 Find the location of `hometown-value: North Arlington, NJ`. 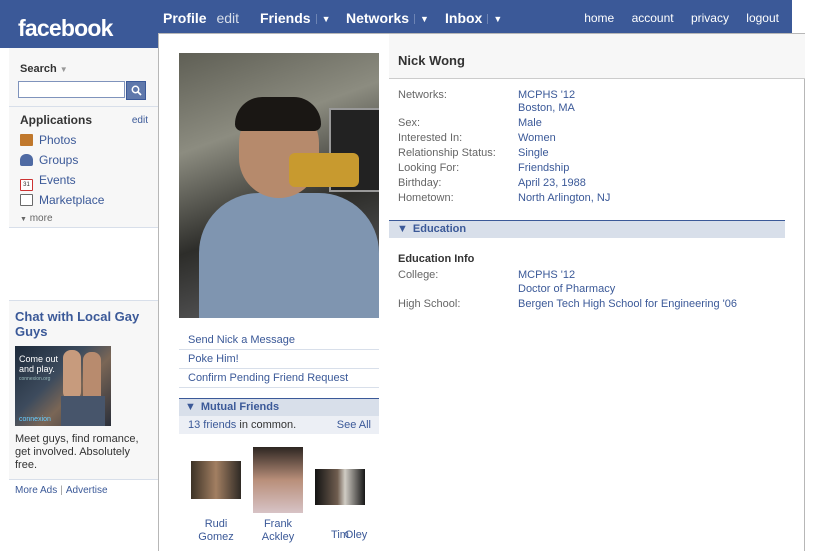

hometown-value: North Arlington, NJ is located at coordinates (564, 198).